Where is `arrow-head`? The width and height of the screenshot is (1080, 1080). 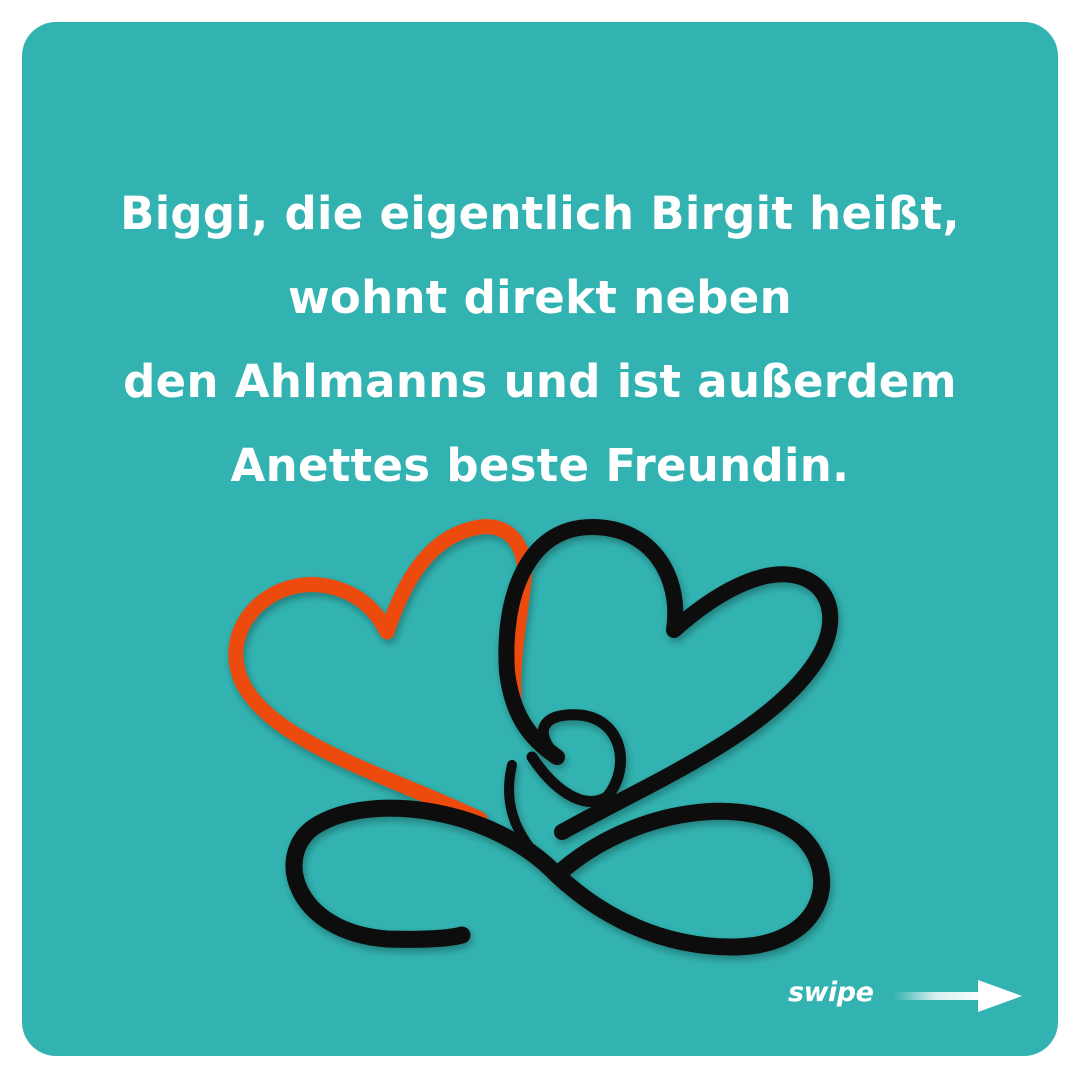
arrow-head is located at coordinates (1000, 996).